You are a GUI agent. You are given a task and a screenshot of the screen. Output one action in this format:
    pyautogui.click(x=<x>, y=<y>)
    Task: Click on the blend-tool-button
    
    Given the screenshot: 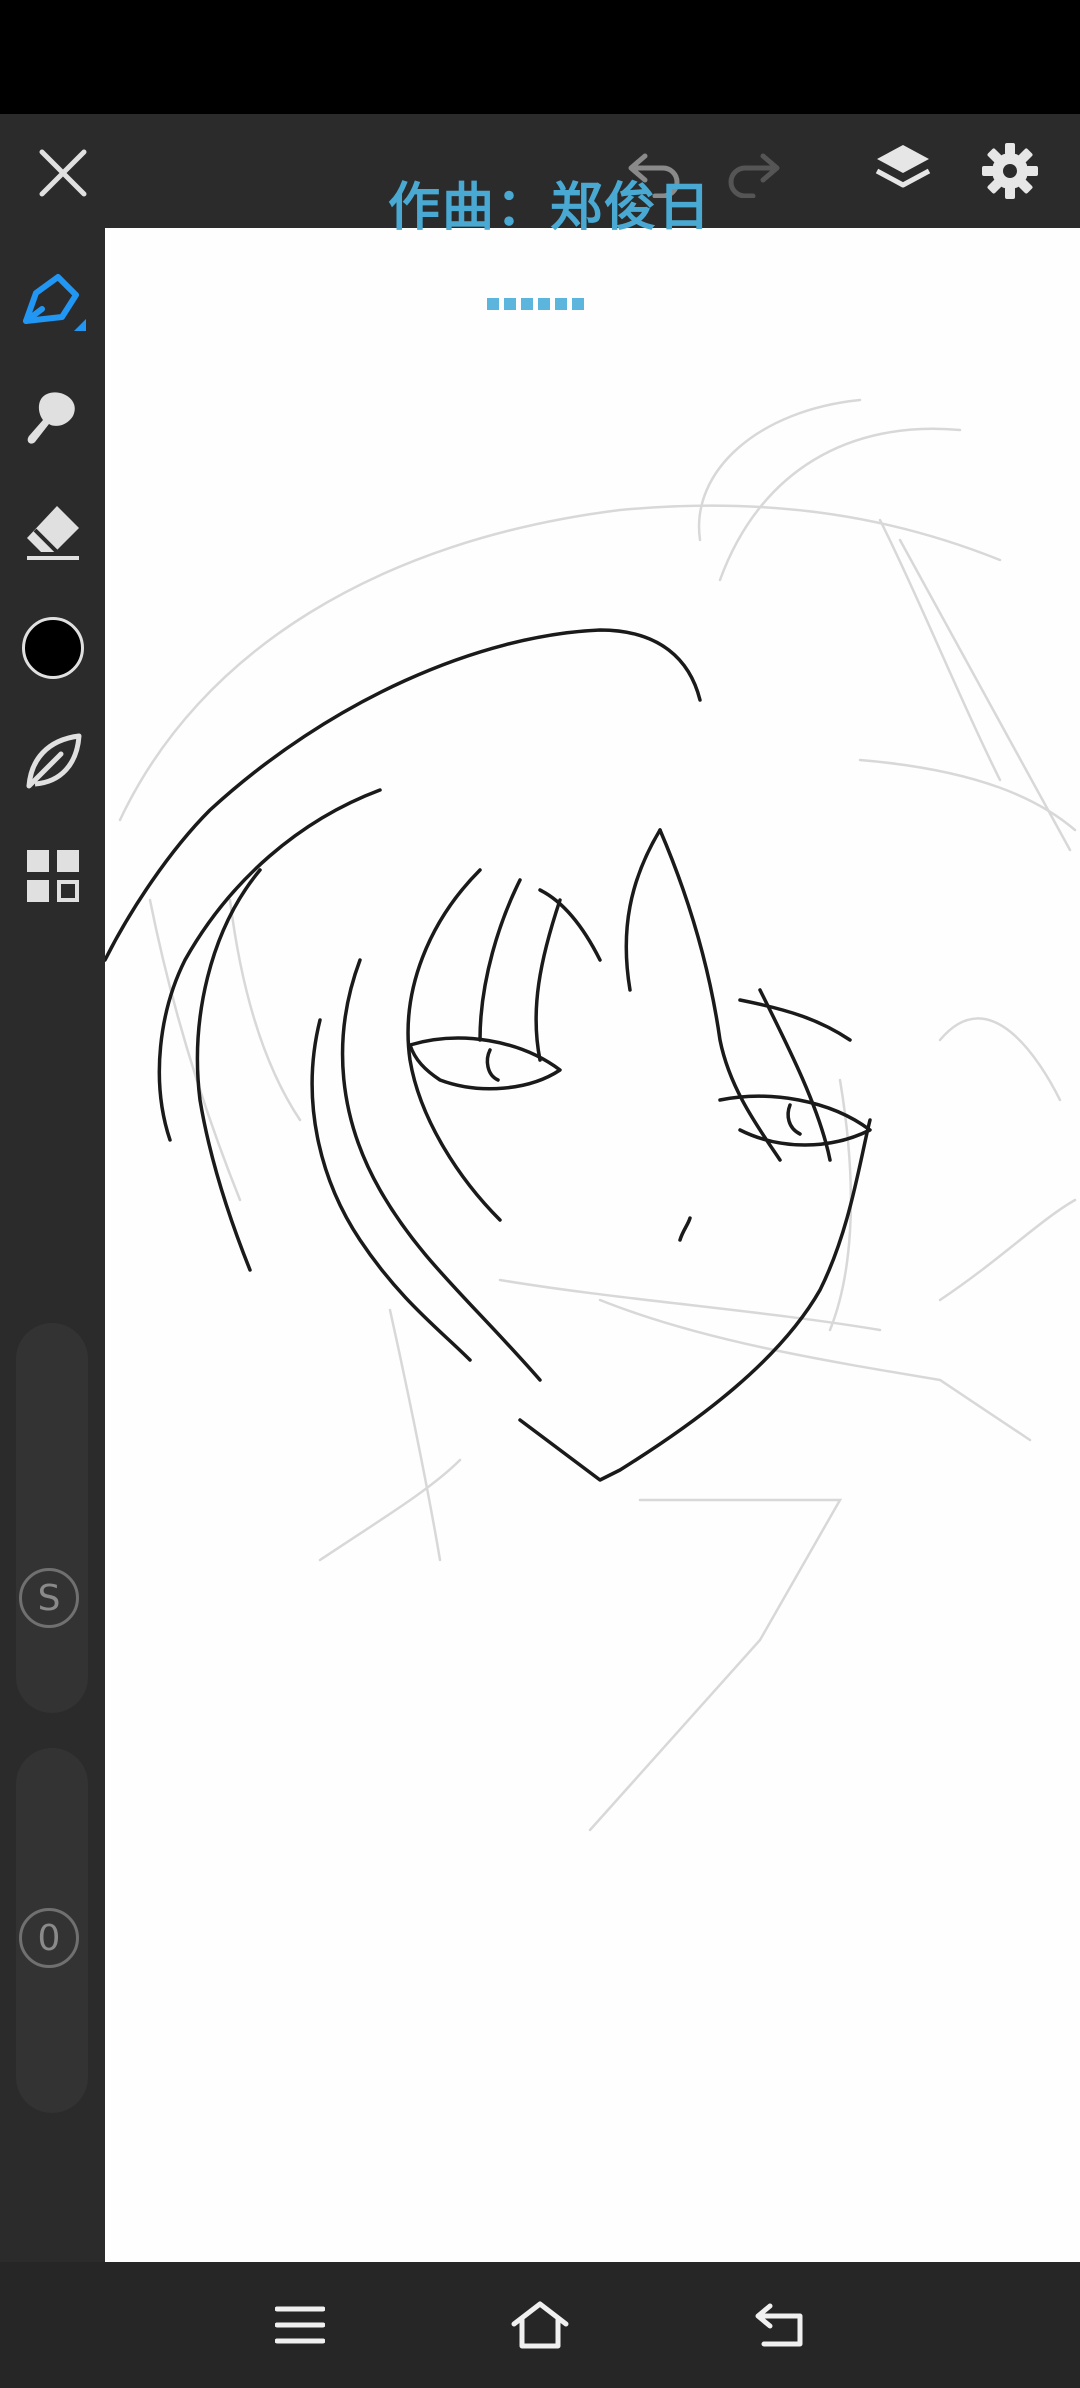 What is the action you would take?
    pyautogui.click(x=52, y=762)
    